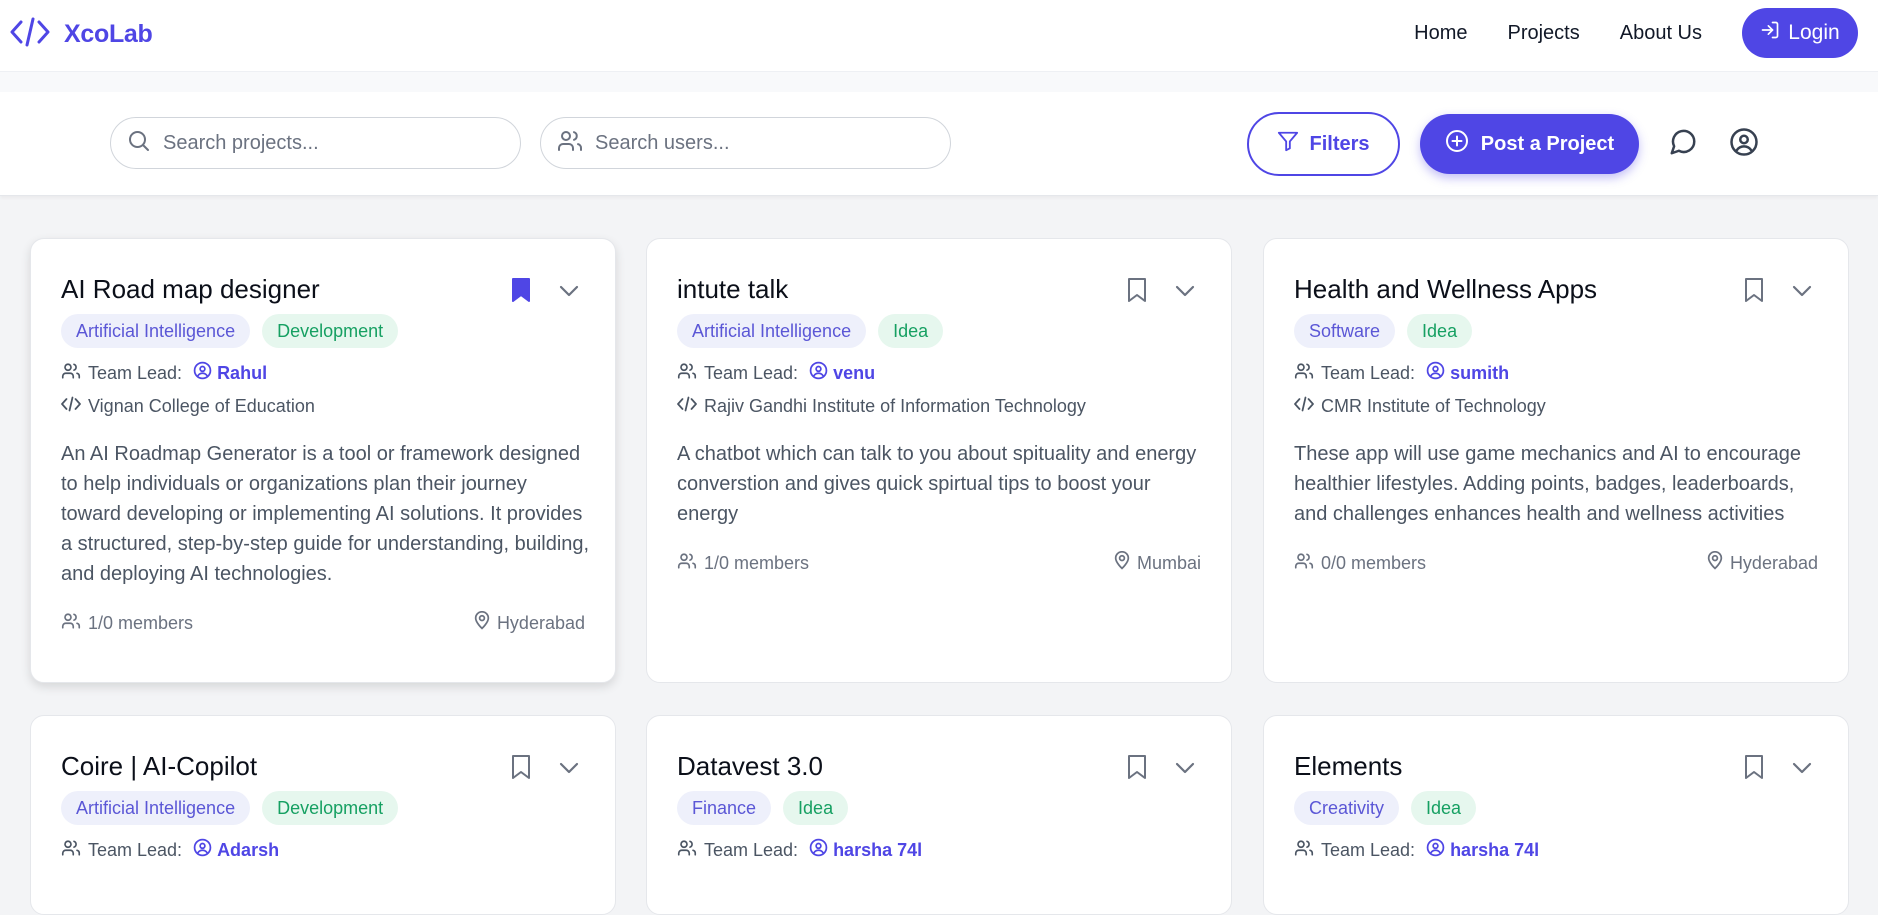 The width and height of the screenshot is (1878, 915). I want to click on nav-links: Home Projects About Us Login, so click(1636, 33).